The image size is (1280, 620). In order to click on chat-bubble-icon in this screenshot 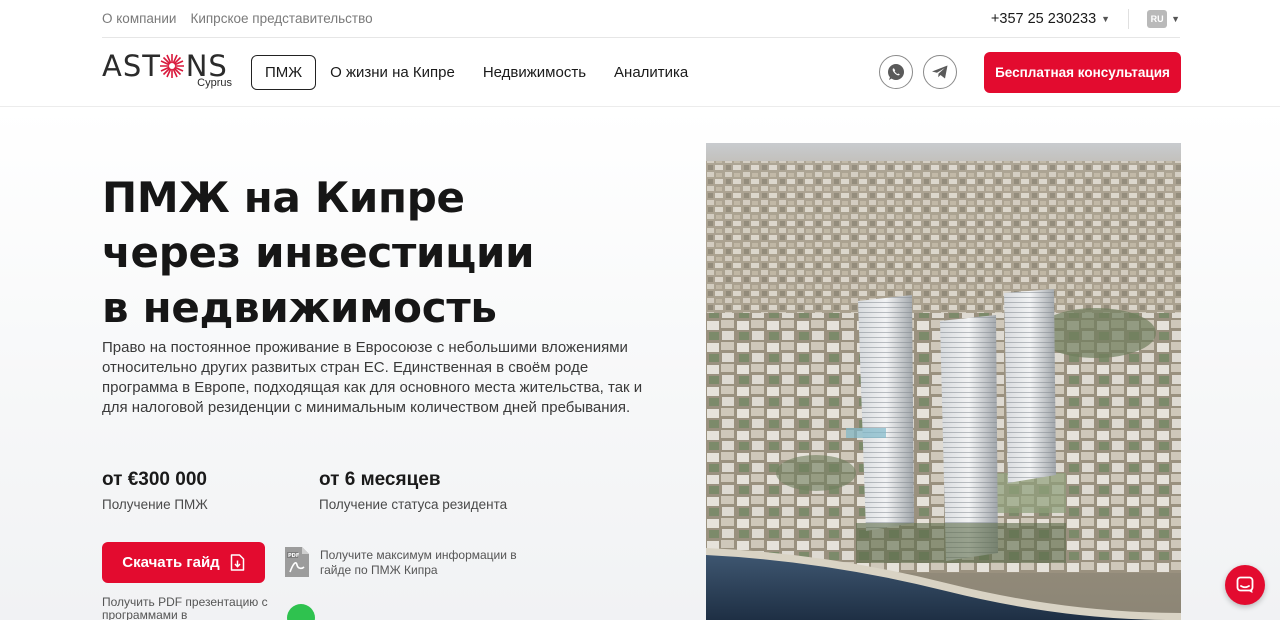, I will do `click(1245, 584)`.